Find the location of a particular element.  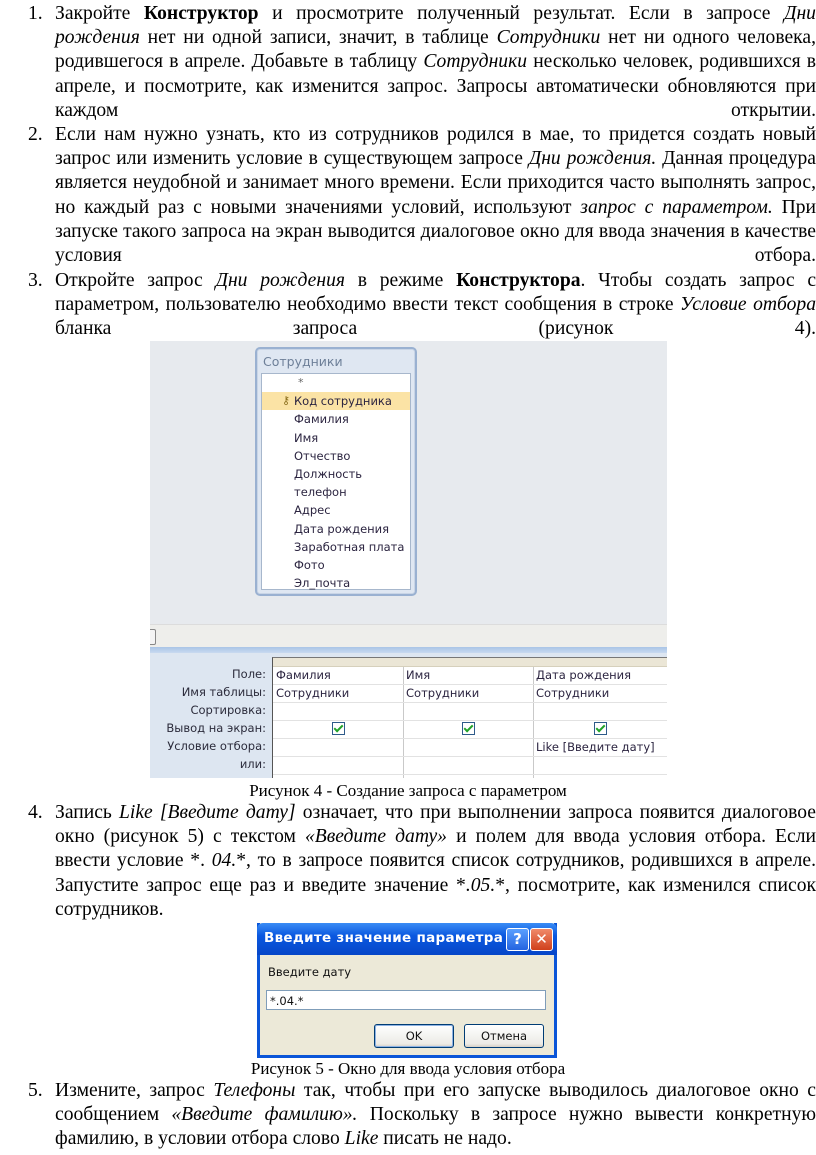

italic-text: 04. is located at coordinates (224, 861).